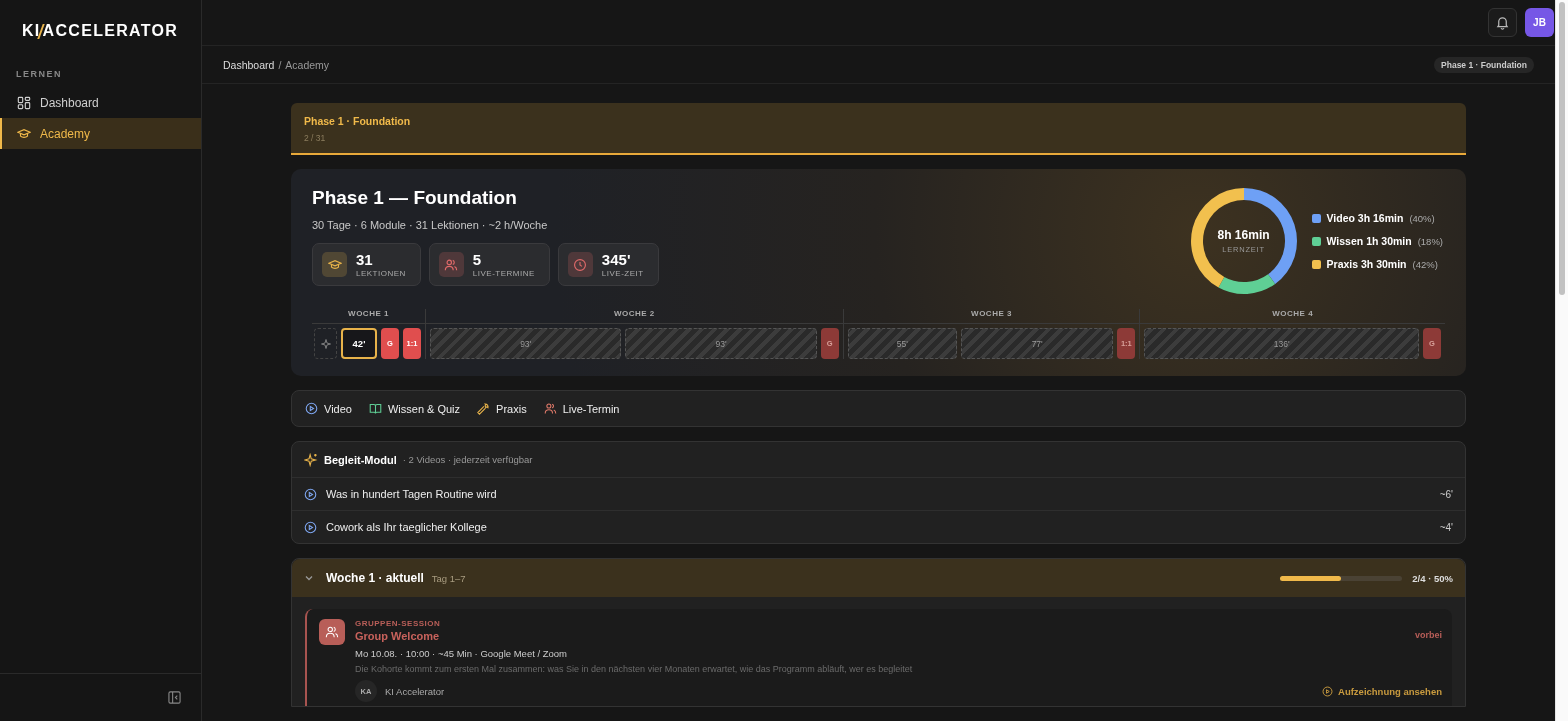 The image size is (1568, 721). Describe the element at coordinates (1243, 235) in the screenshot. I see `total-time: 8h 16min` at that location.